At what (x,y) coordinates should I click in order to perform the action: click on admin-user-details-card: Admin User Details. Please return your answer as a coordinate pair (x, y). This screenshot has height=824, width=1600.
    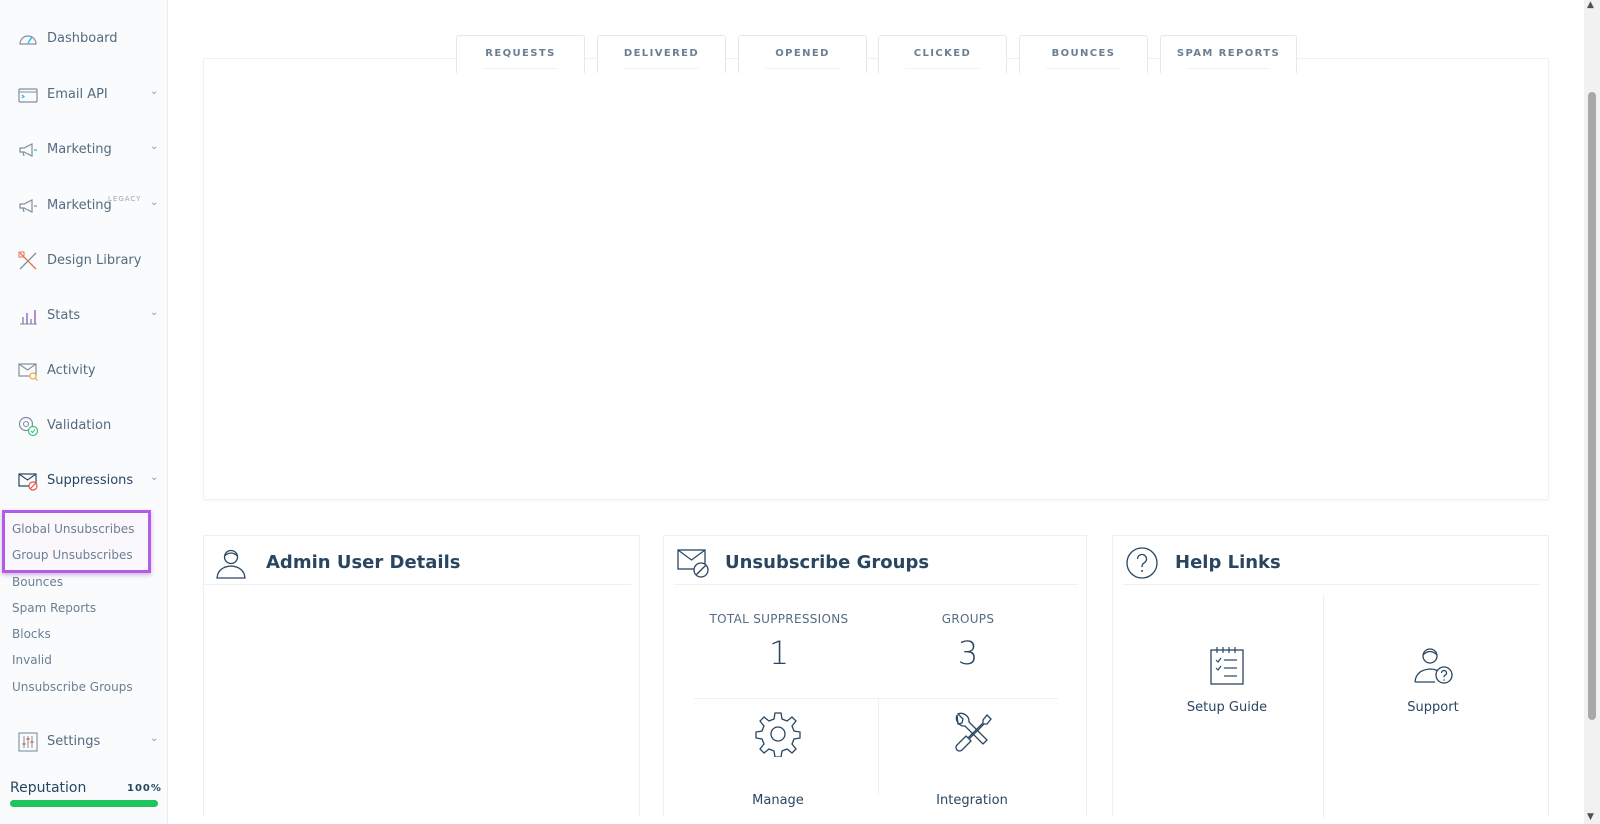
    Looking at the image, I should click on (421, 676).